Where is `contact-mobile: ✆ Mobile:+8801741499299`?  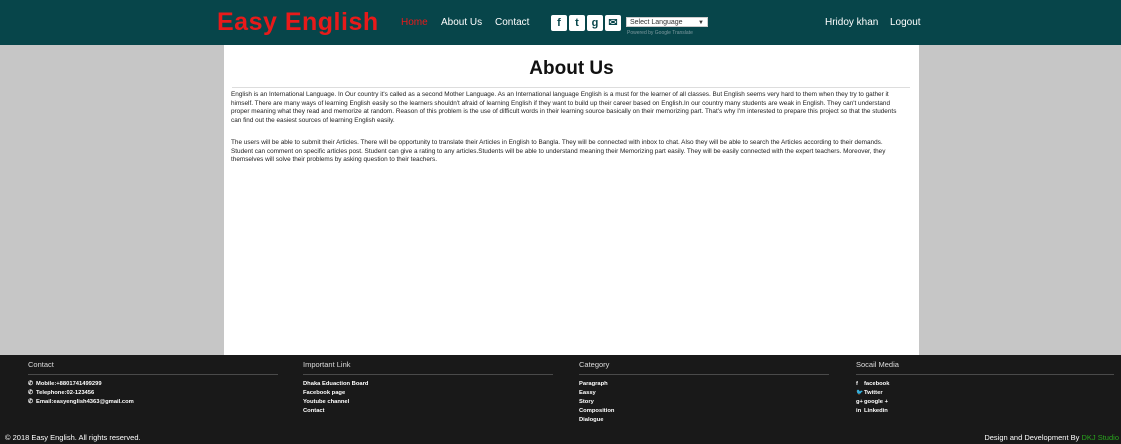
contact-mobile: ✆ Mobile:+8801741499299 is located at coordinates (153, 384).